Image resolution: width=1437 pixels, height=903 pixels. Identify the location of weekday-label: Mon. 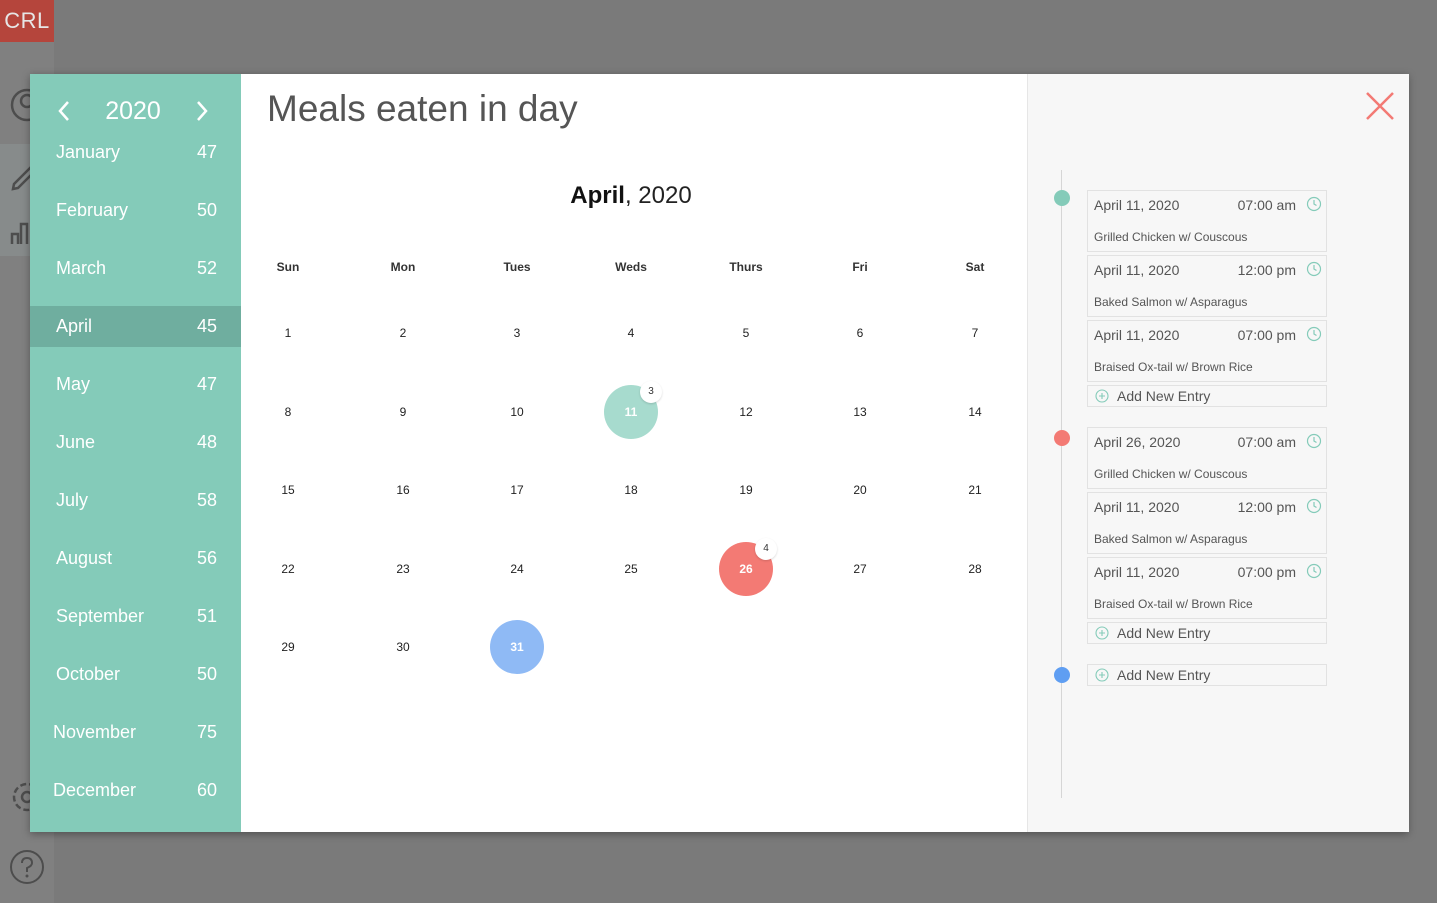
(403, 267).